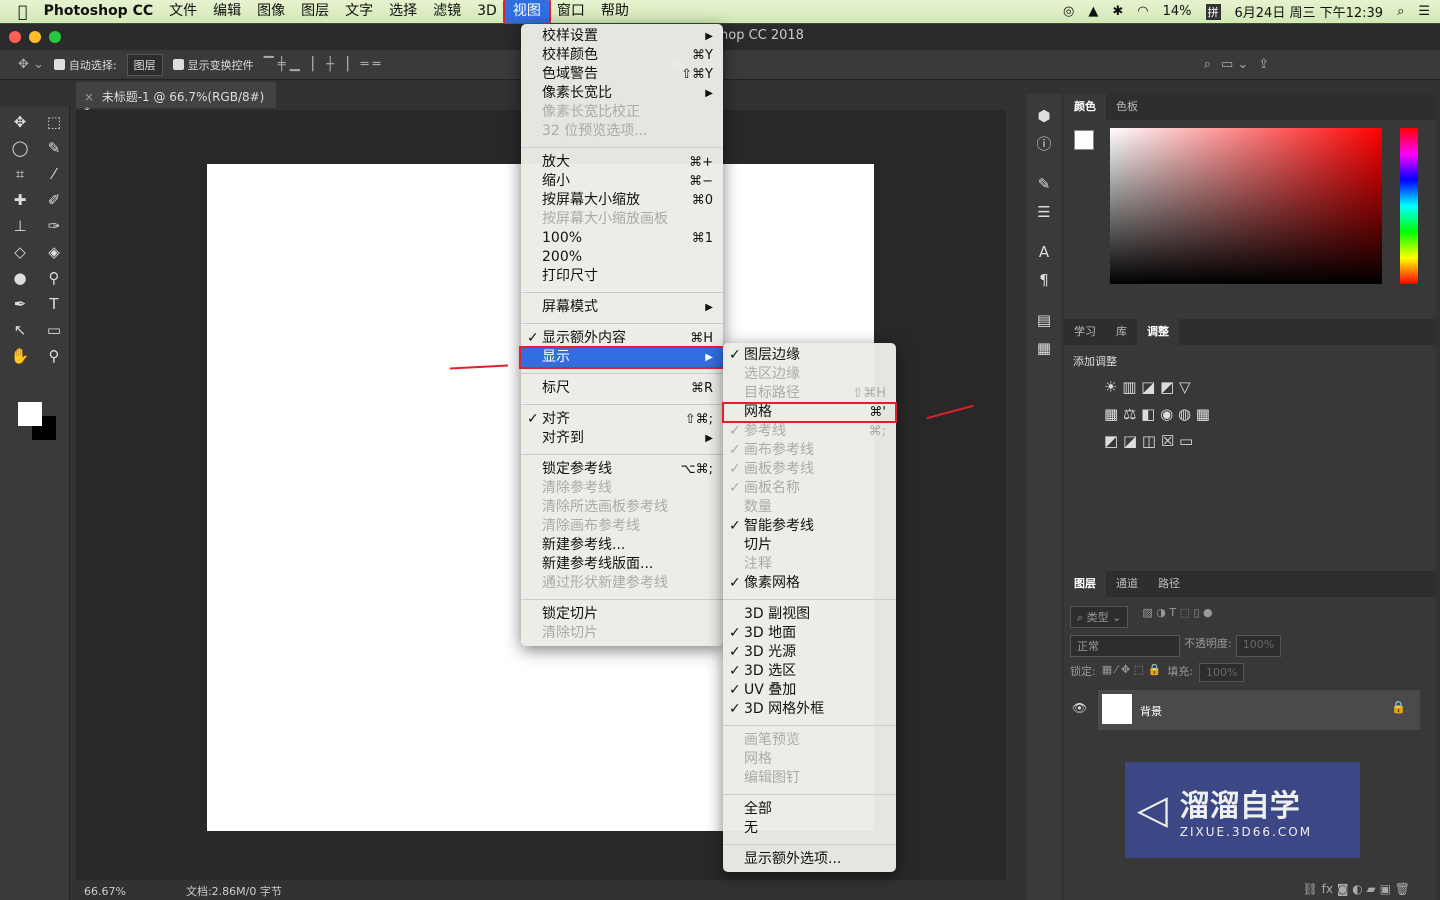 This screenshot has width=1440, height=900. Describe the element at coordinates (487, 11) in the screenshot. I see `menu-7: 3D` at that location.